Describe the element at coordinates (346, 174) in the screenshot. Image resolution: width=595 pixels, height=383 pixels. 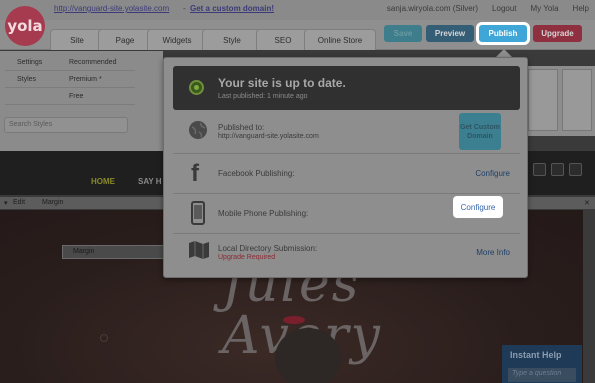
I see `facebook-row: f Facebook Publishing: Configure` at that location.